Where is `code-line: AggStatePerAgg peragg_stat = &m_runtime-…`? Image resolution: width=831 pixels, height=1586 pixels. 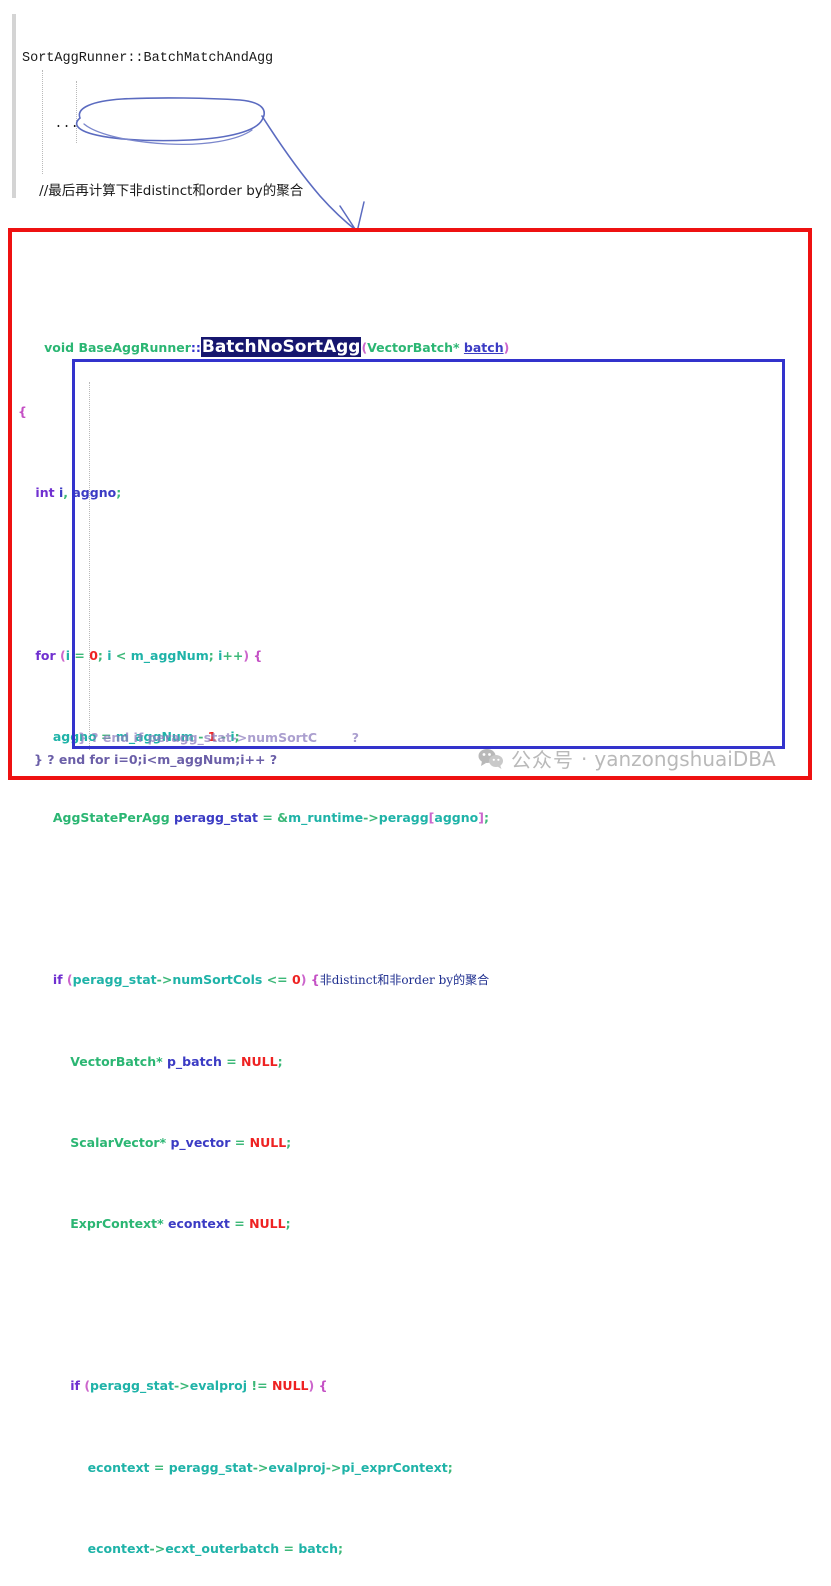
code-line: AggStatePerAgg peragg_stat = &m_runtime-… is located at coordinates (270, 818).